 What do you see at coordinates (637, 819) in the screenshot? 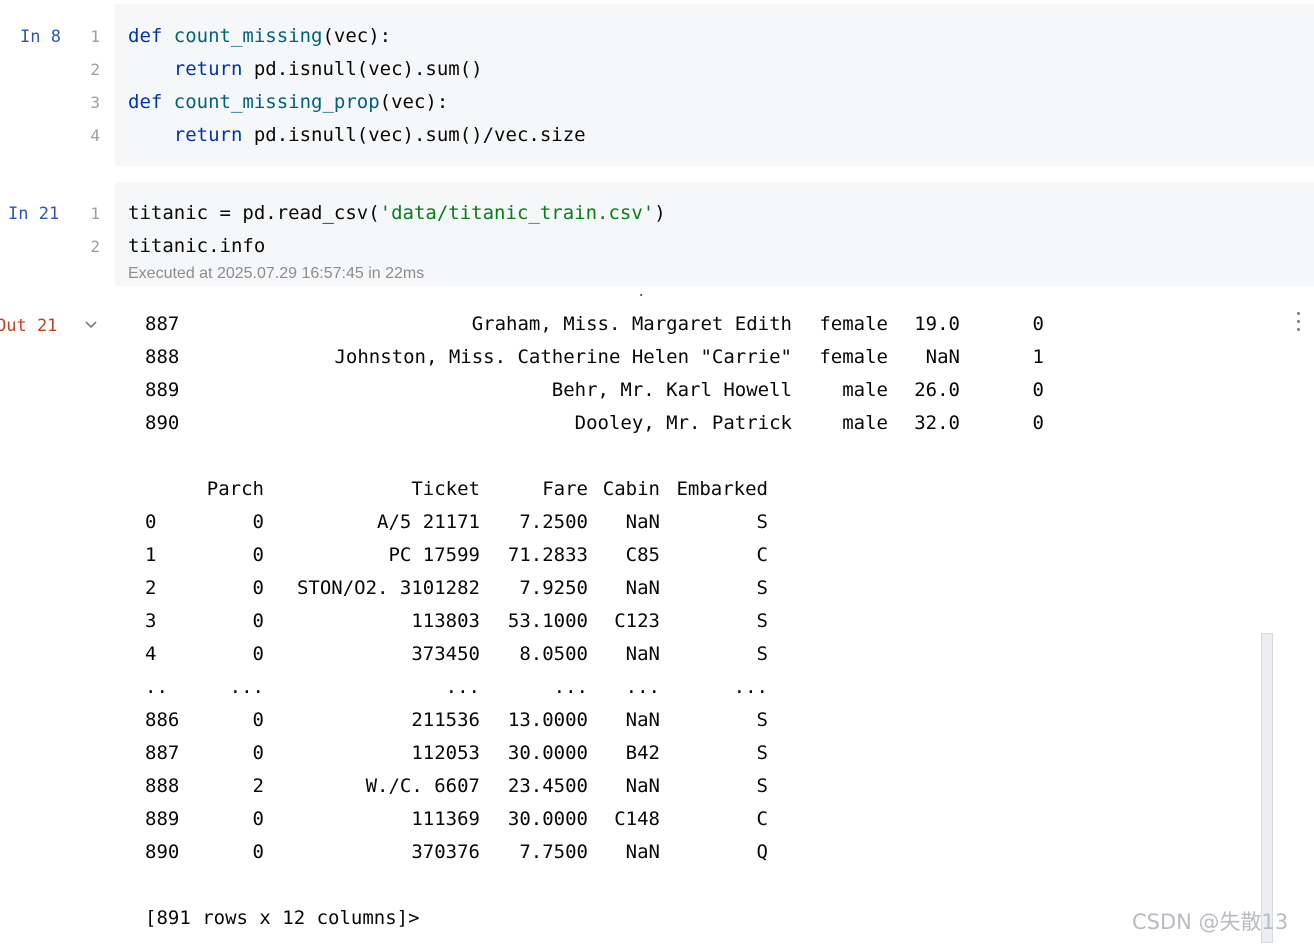
I see `table-cell: C148` at bounding box center [637, 819].